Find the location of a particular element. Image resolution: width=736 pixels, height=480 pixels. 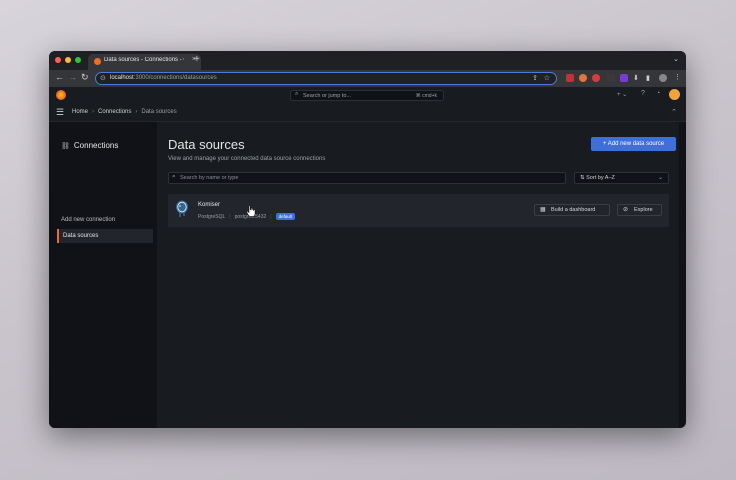

search-shortcut-hint: ⌘ cmd+k is located at coordinates (426, 95).